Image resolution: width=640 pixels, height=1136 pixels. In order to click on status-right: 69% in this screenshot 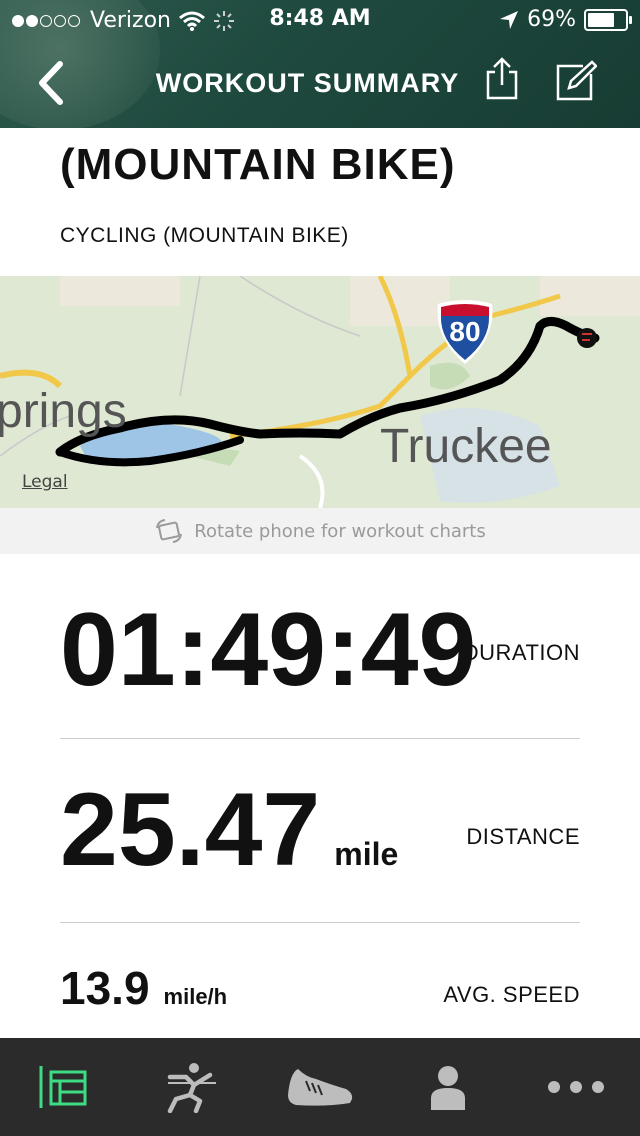, I will do `click(565, 19)`.